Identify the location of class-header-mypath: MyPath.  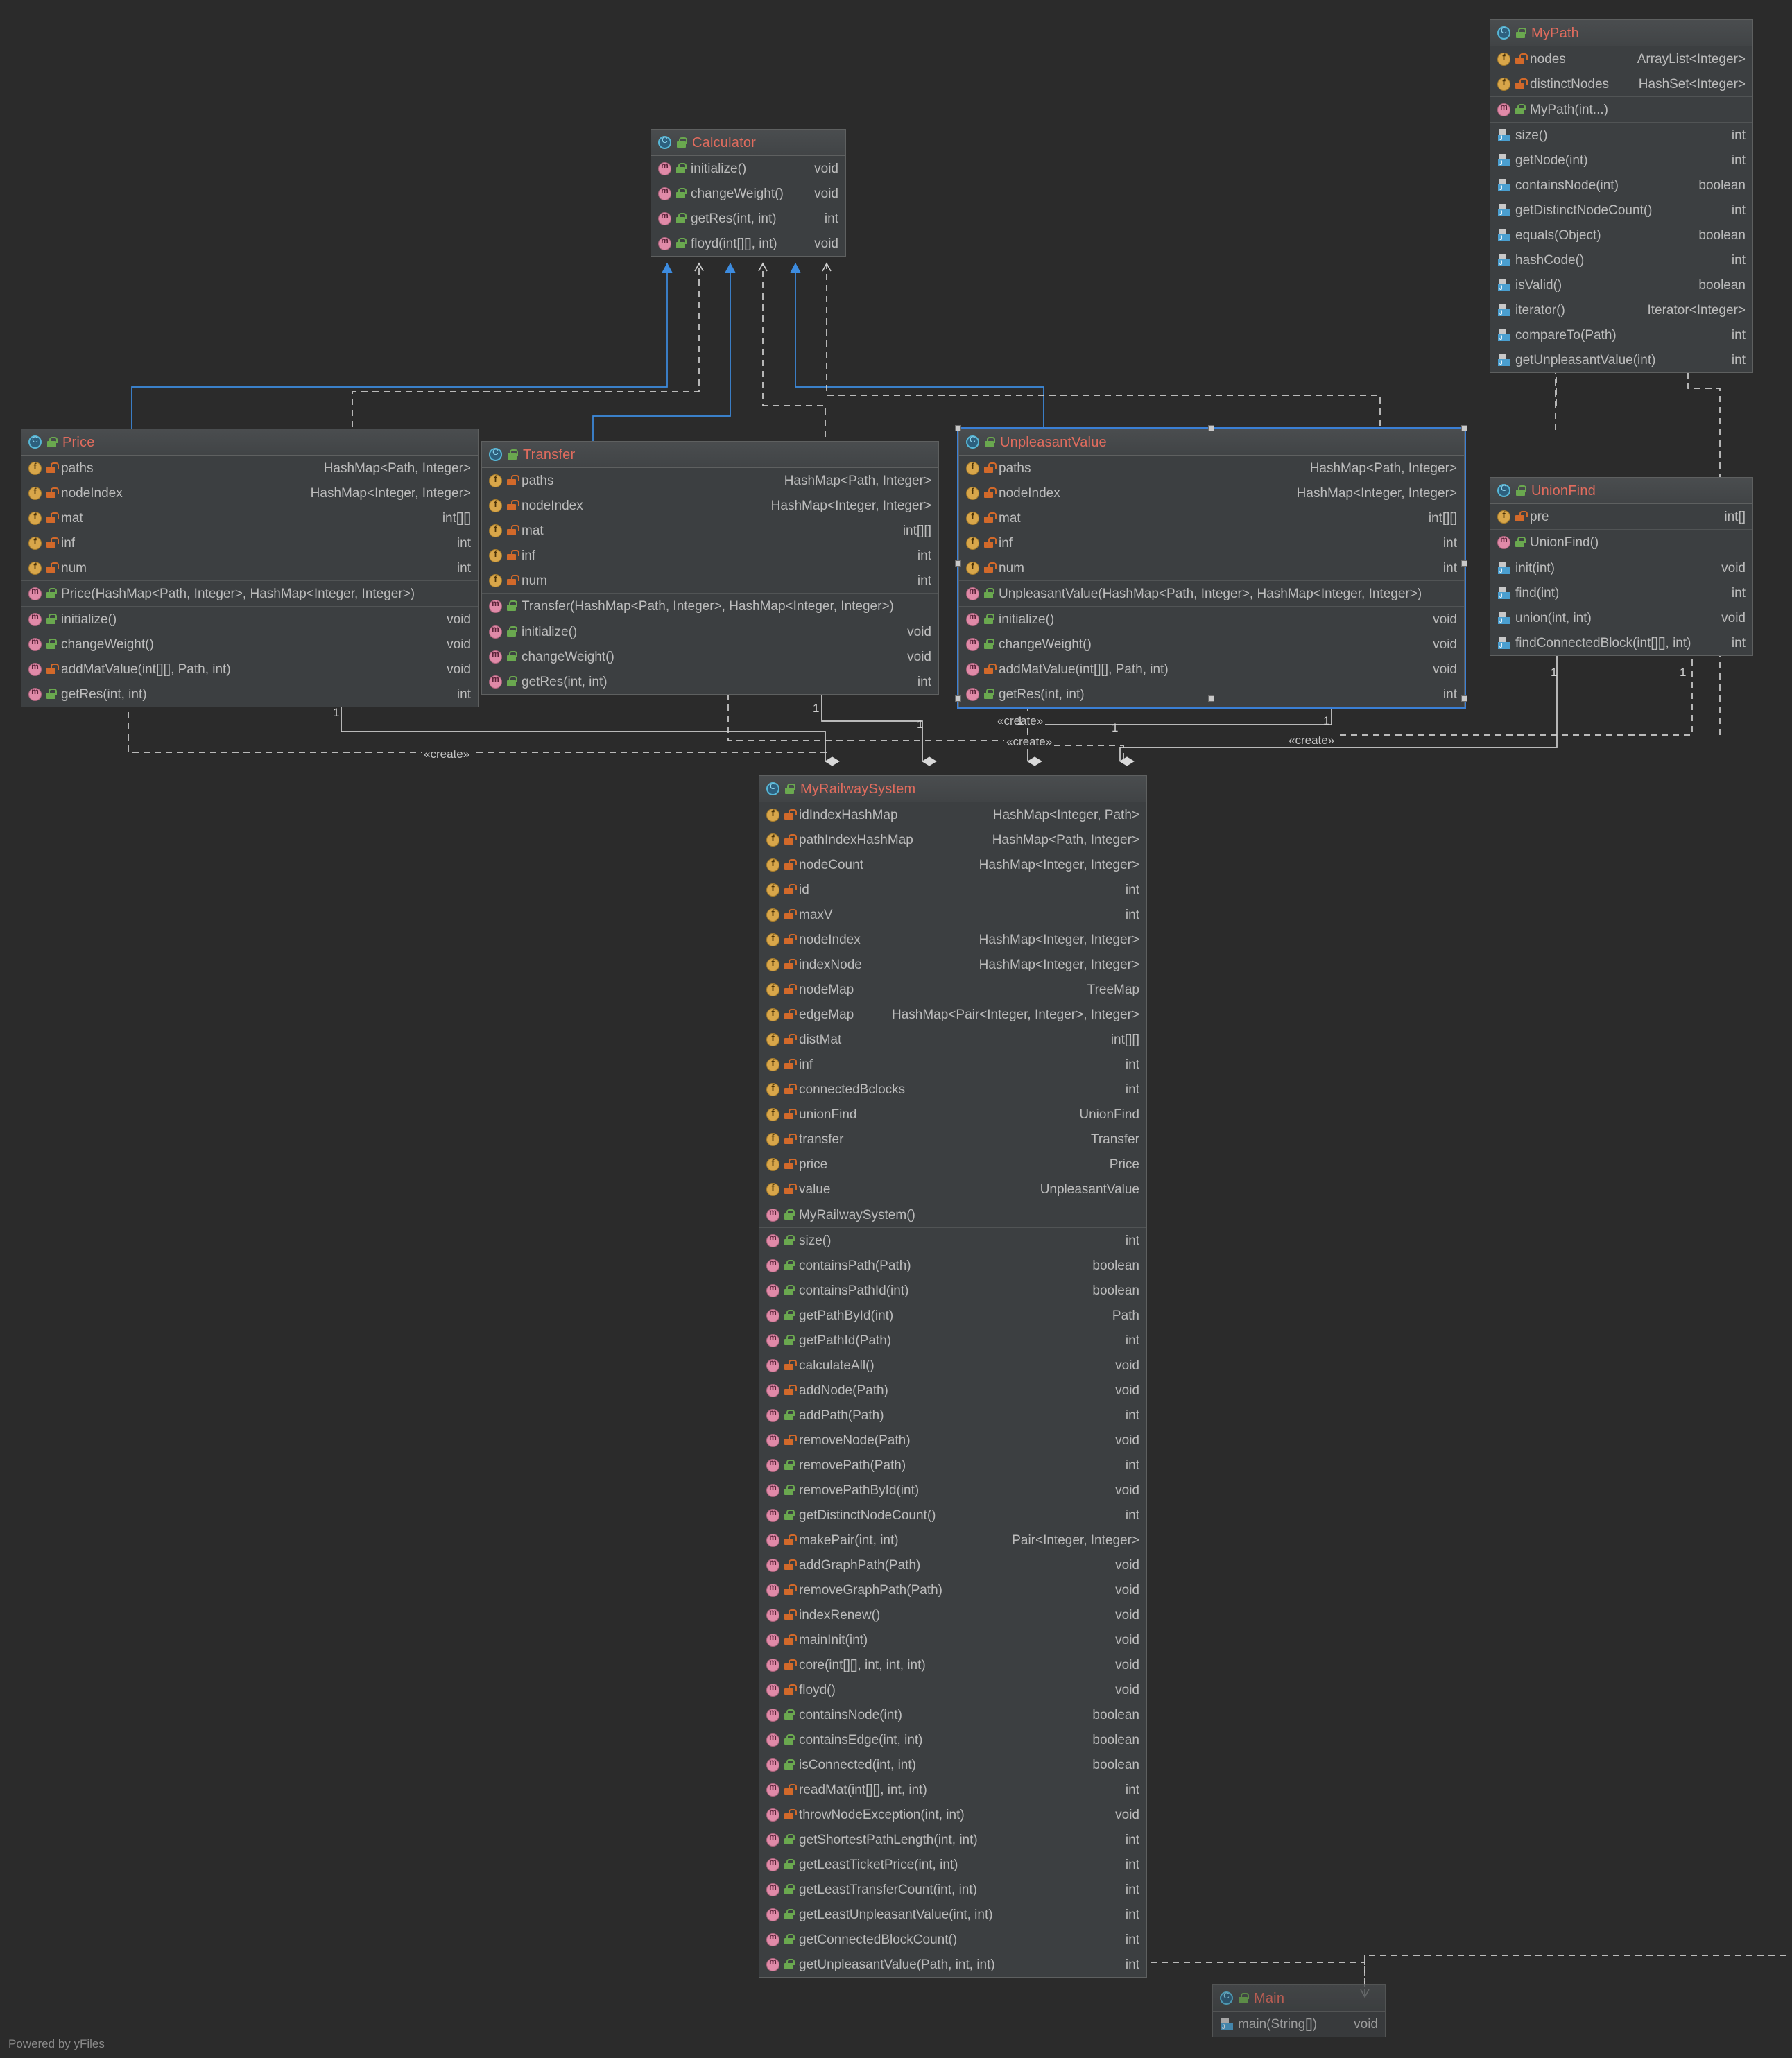
(1621, 33).